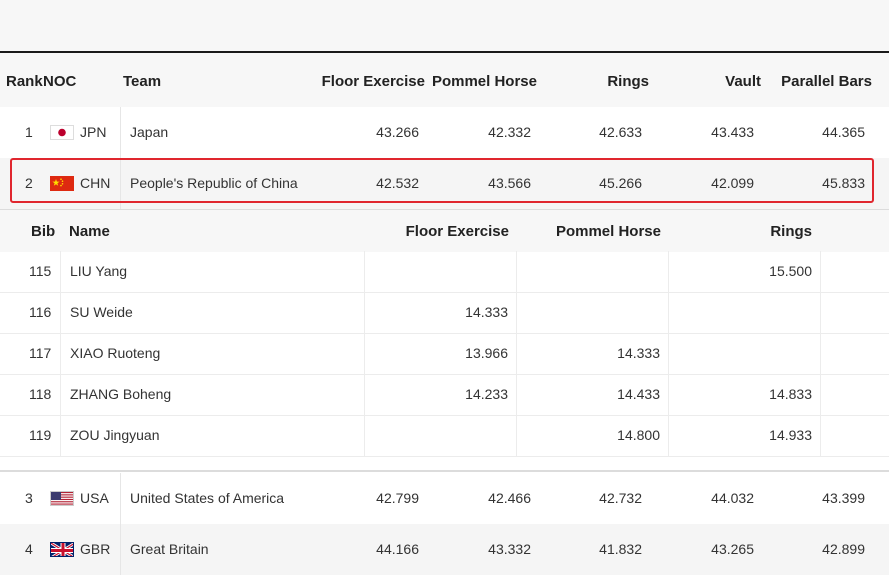 The width and height of the screenshot is (889, 575). I want to click on col-vault: Vault, so click(743, 81).